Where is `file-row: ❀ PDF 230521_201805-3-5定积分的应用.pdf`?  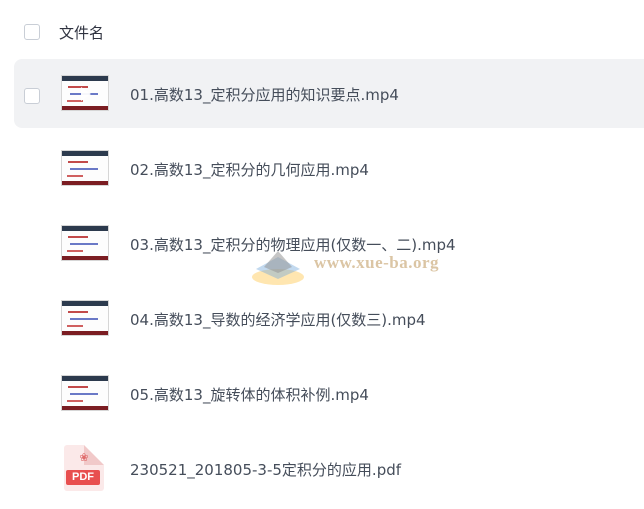 file-row: ❀ PDF 230521_201805-3-5定积分的应用.pdf is located at coordinates (329, 471).